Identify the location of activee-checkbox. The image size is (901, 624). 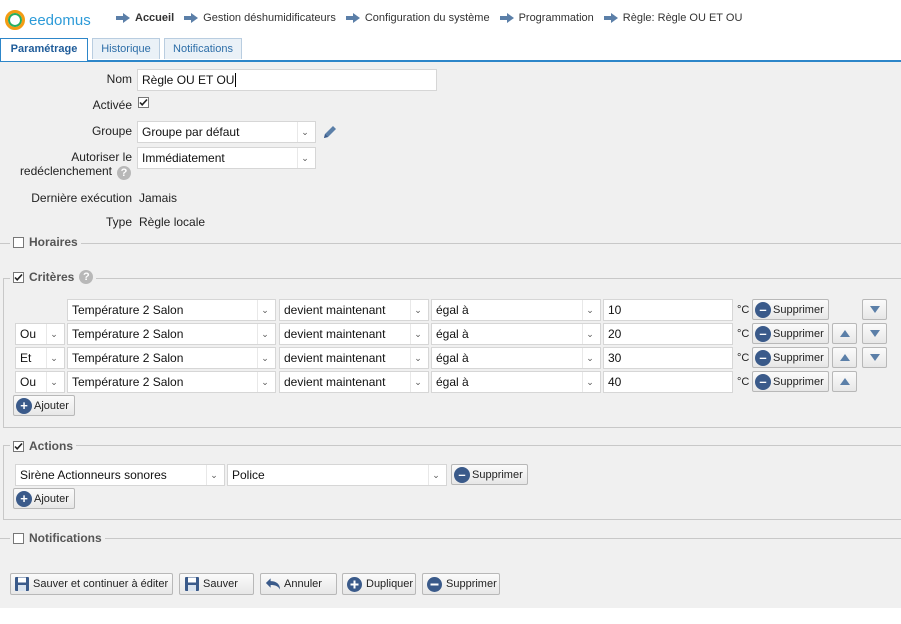
(143, 102).